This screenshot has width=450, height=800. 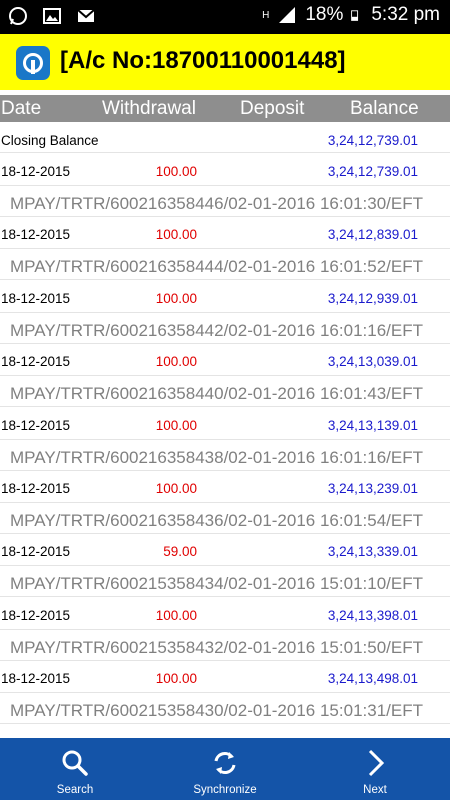 I want to click on column-header-date: Date, so click(x=21, y=108).